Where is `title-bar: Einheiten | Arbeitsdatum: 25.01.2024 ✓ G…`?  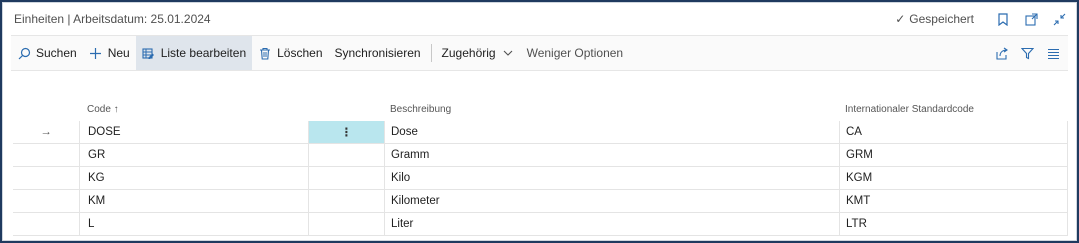
title-bar: Einheiten | Arbeitsdatum: 25.01.2024 ✓ G… is located at coordinates (539, 19).